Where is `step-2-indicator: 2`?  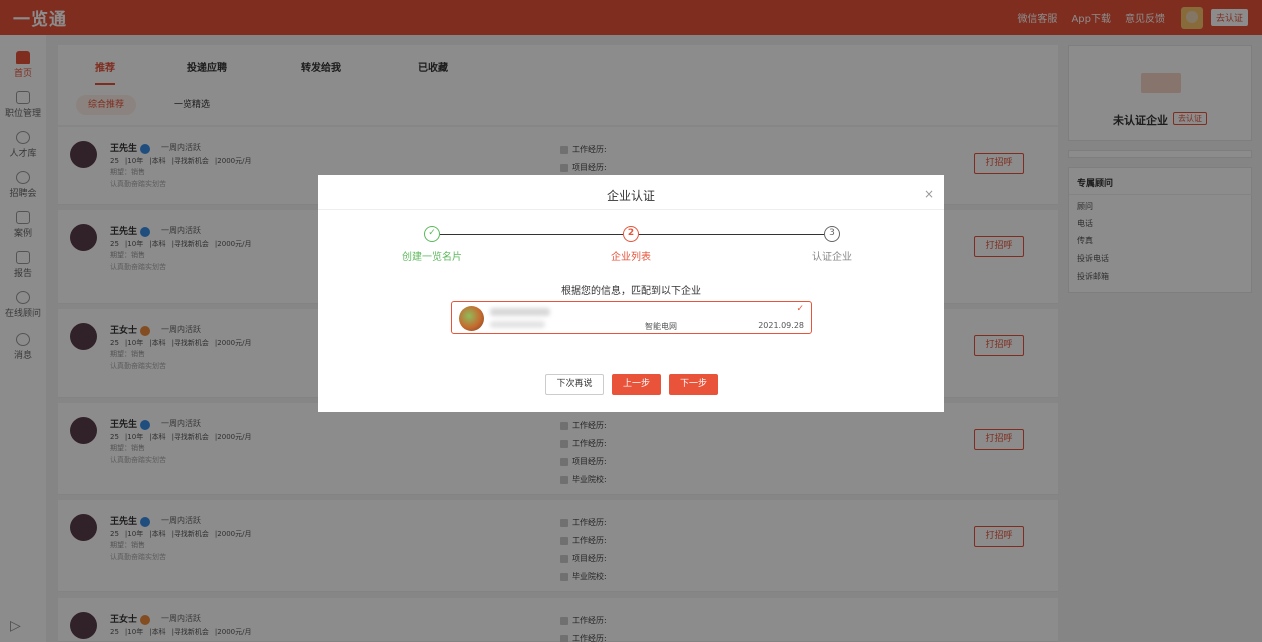 step-2-indicator: 2 is located at coordinates (631, 234).